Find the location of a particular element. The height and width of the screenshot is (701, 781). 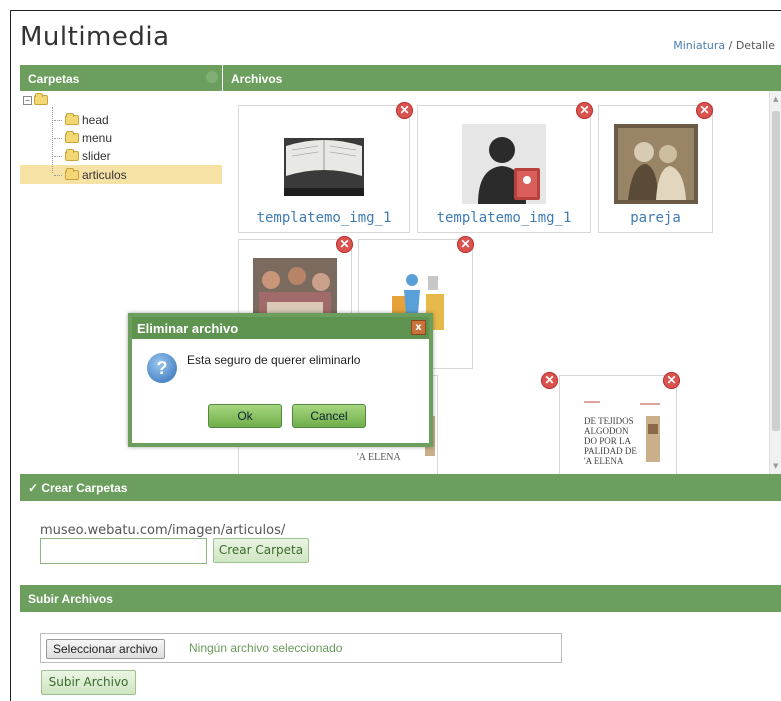

check-icon: ✓ is located at coordinates (35, 488).